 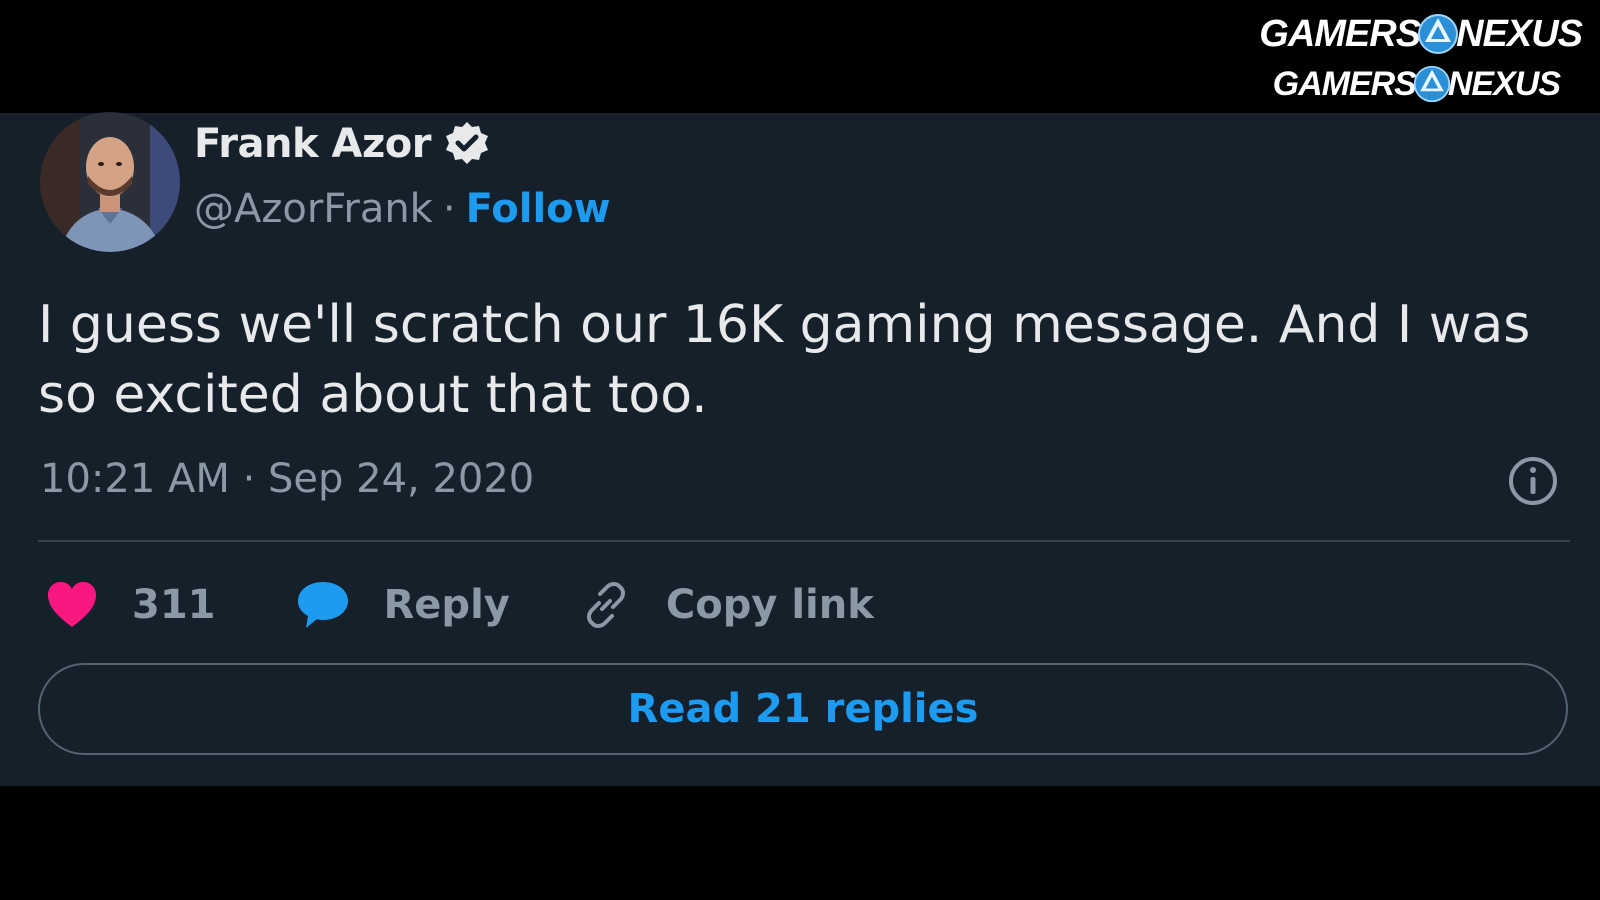 I want to click on avatar-image, so click(x=110, y=182).